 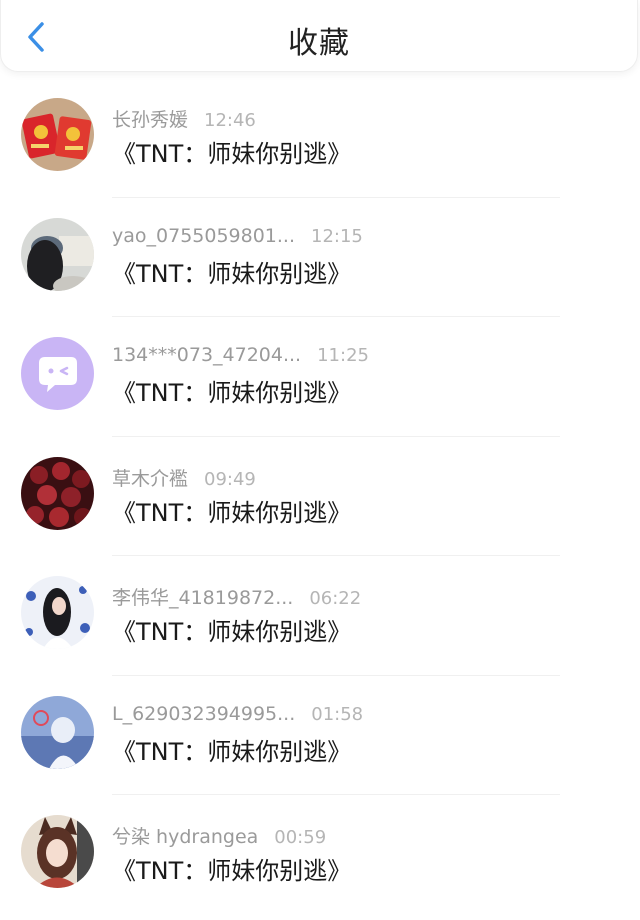 What do you see at coordinates (320, 616) in the screenshot?
I see `list-item: 李伟华_41819872... 06:22 《TNT：师妹你别逃》` at bounding box center [320, 616].